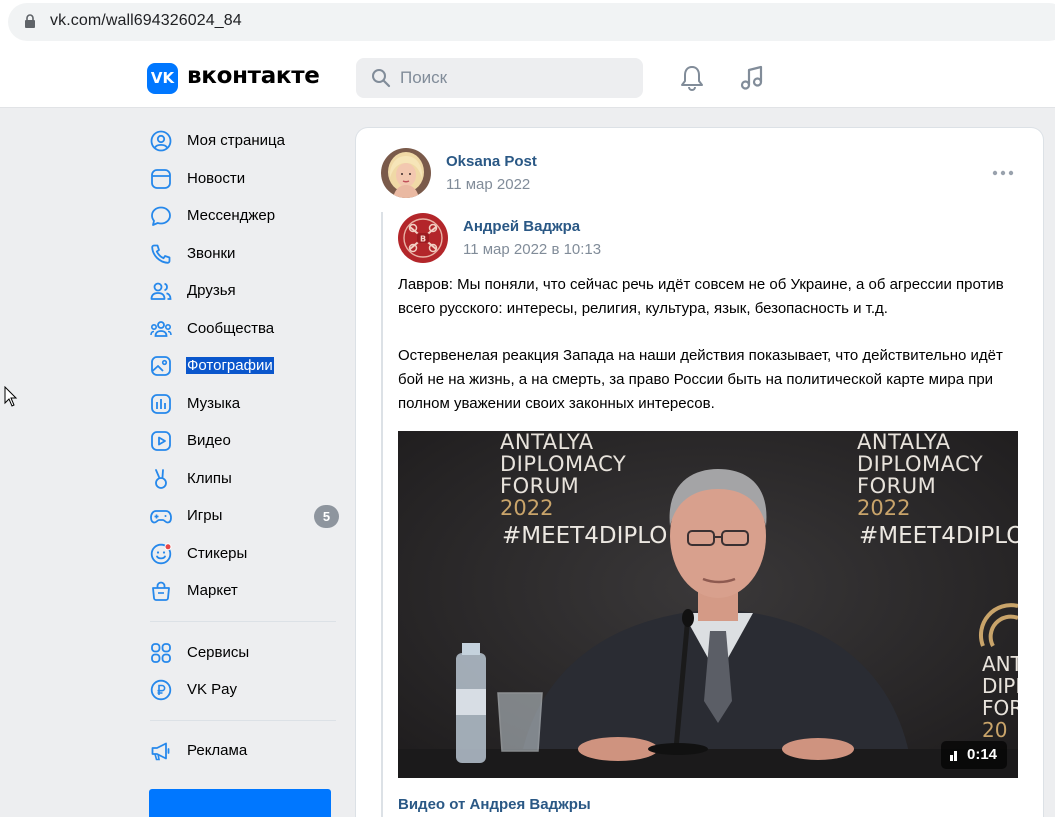  I want to click on repost-author-avatar: В, so click(423, 238).